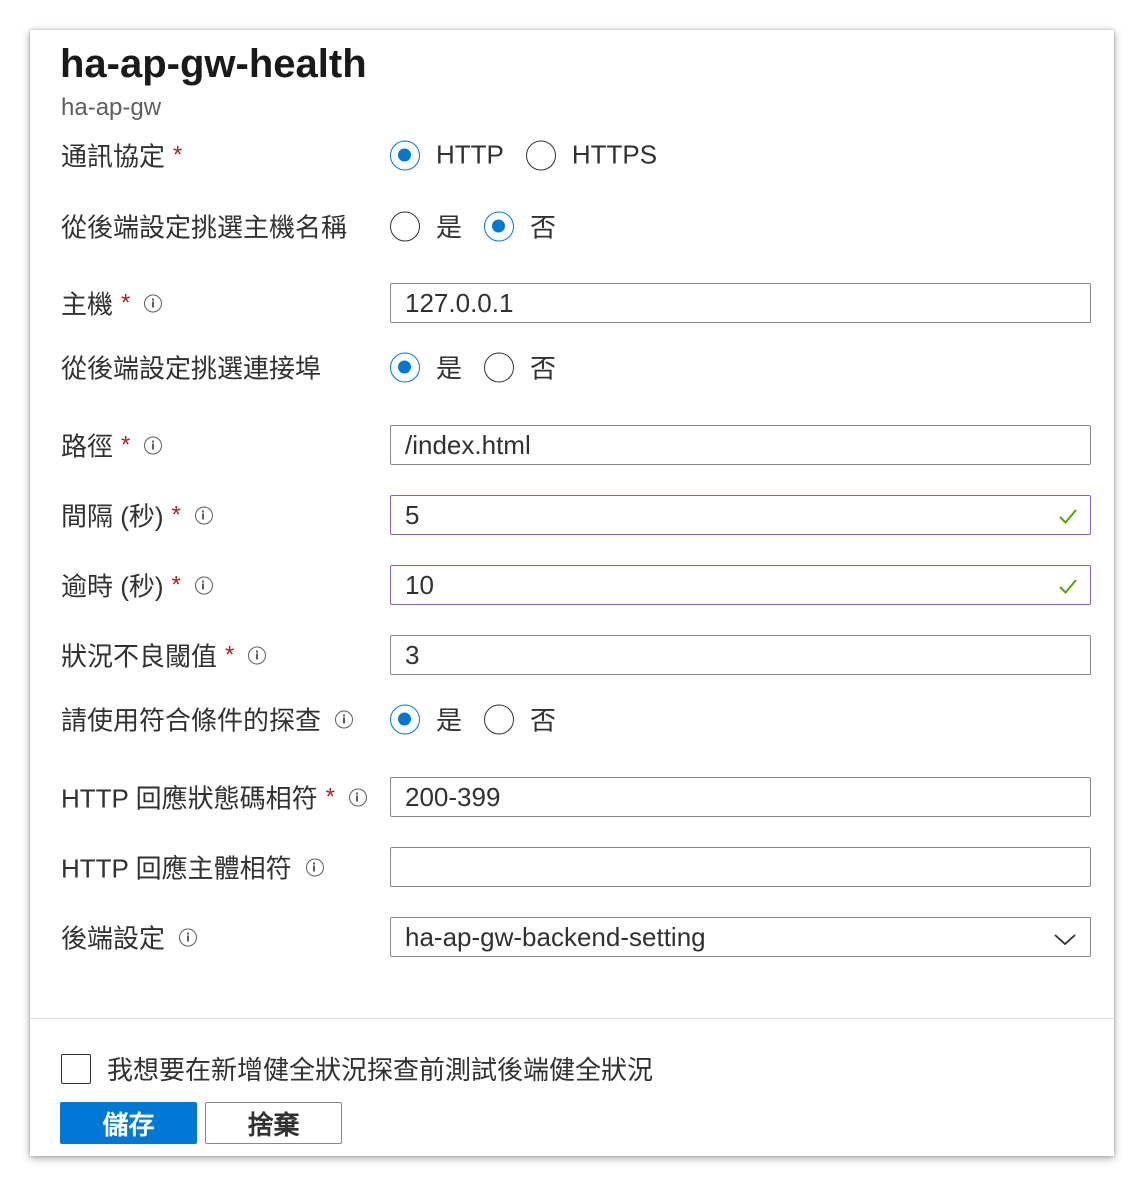 This screenshot has height=1186, width=1144. I want to click on test-backend-health-option: 我想要在新增健全狀況探查前測試後端健全狀況, so click(357, 1068).